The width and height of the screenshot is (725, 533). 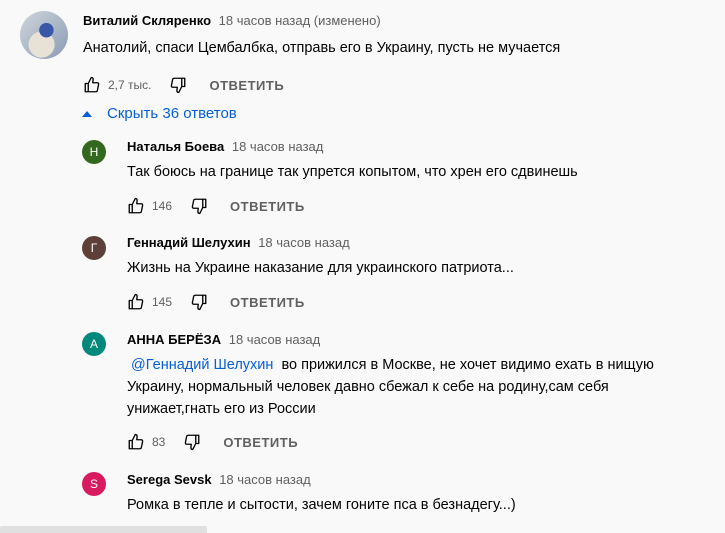 I want to click on comment-author: Виталий Скляренко, so click(x=147, y=20).